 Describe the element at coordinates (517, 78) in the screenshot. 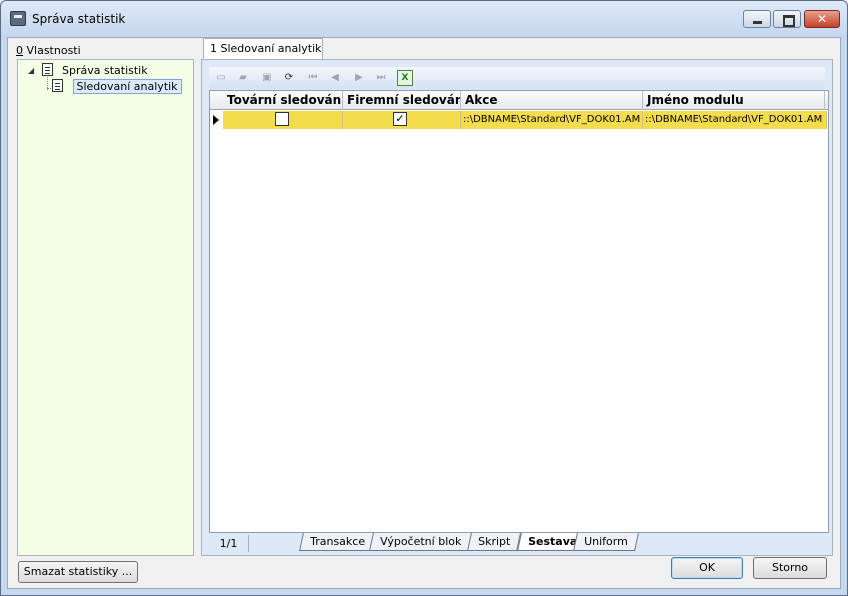

I see `grid-toolbar: ▭ ▰ ▣ ⟳ ⏮ ◀ ▶ ⏭ X` at that location.